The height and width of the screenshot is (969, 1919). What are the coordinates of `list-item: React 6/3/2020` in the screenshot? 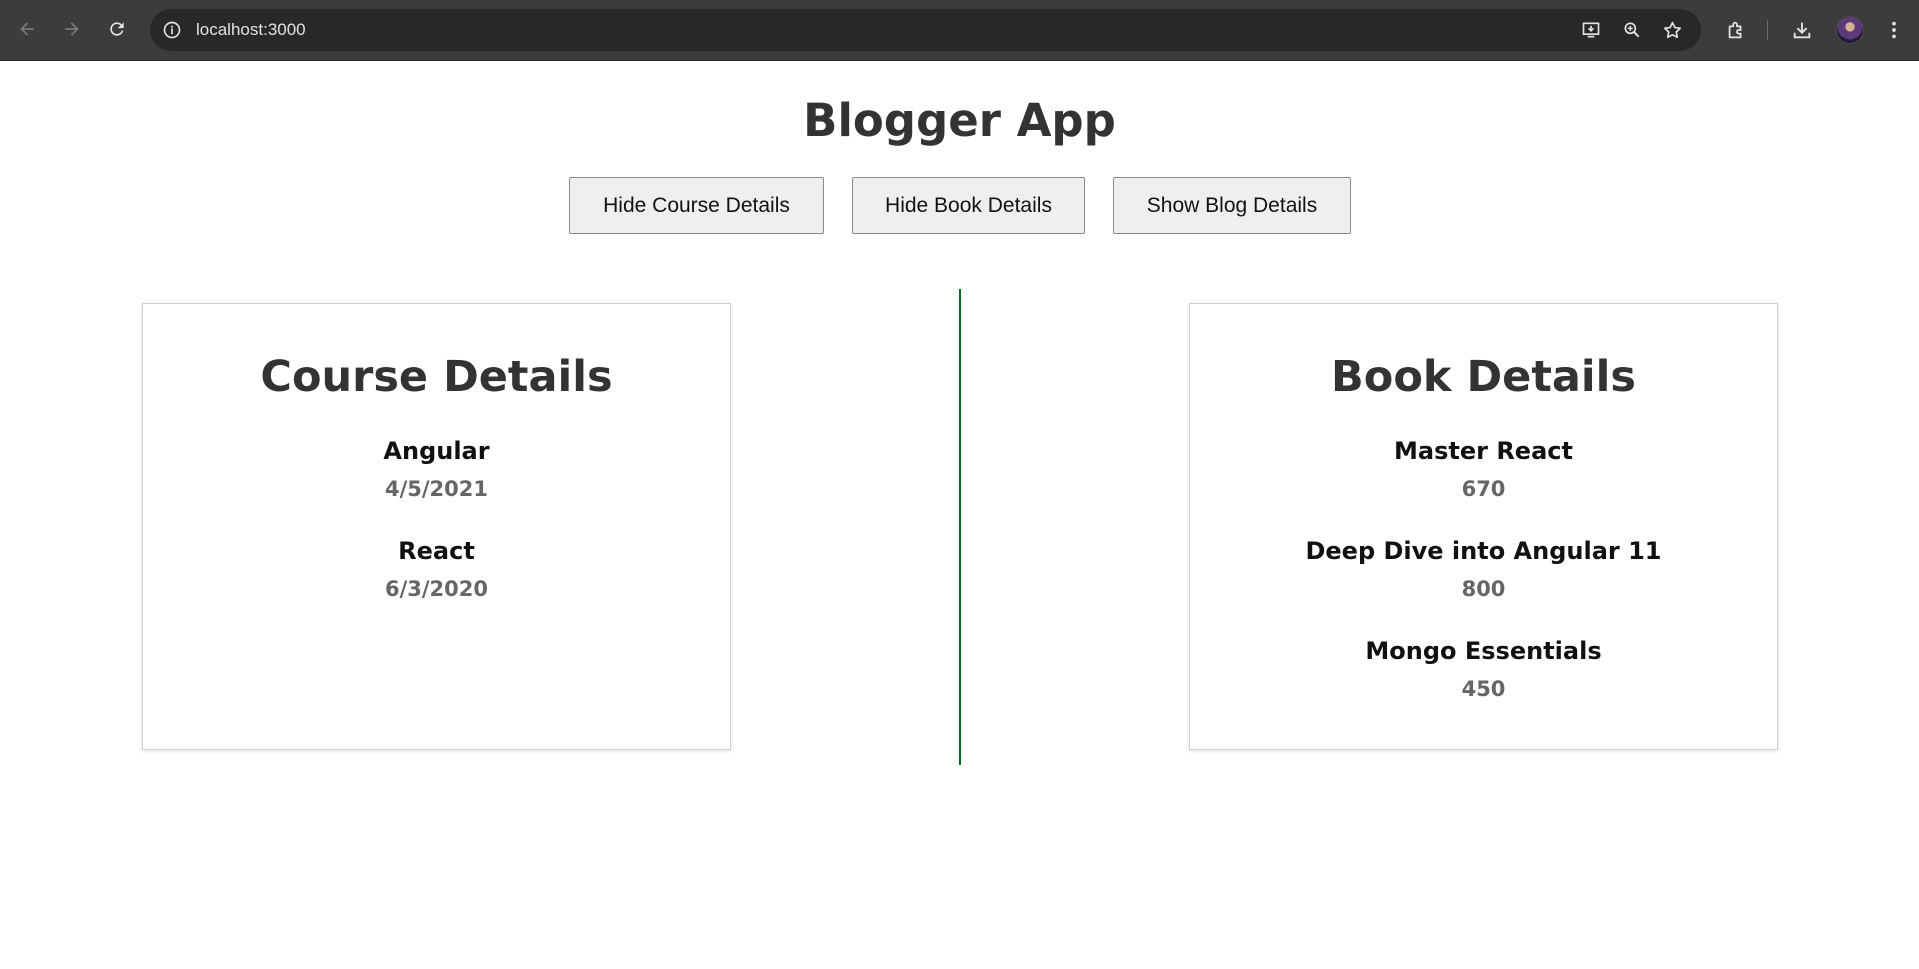 It's located at (436, 570).